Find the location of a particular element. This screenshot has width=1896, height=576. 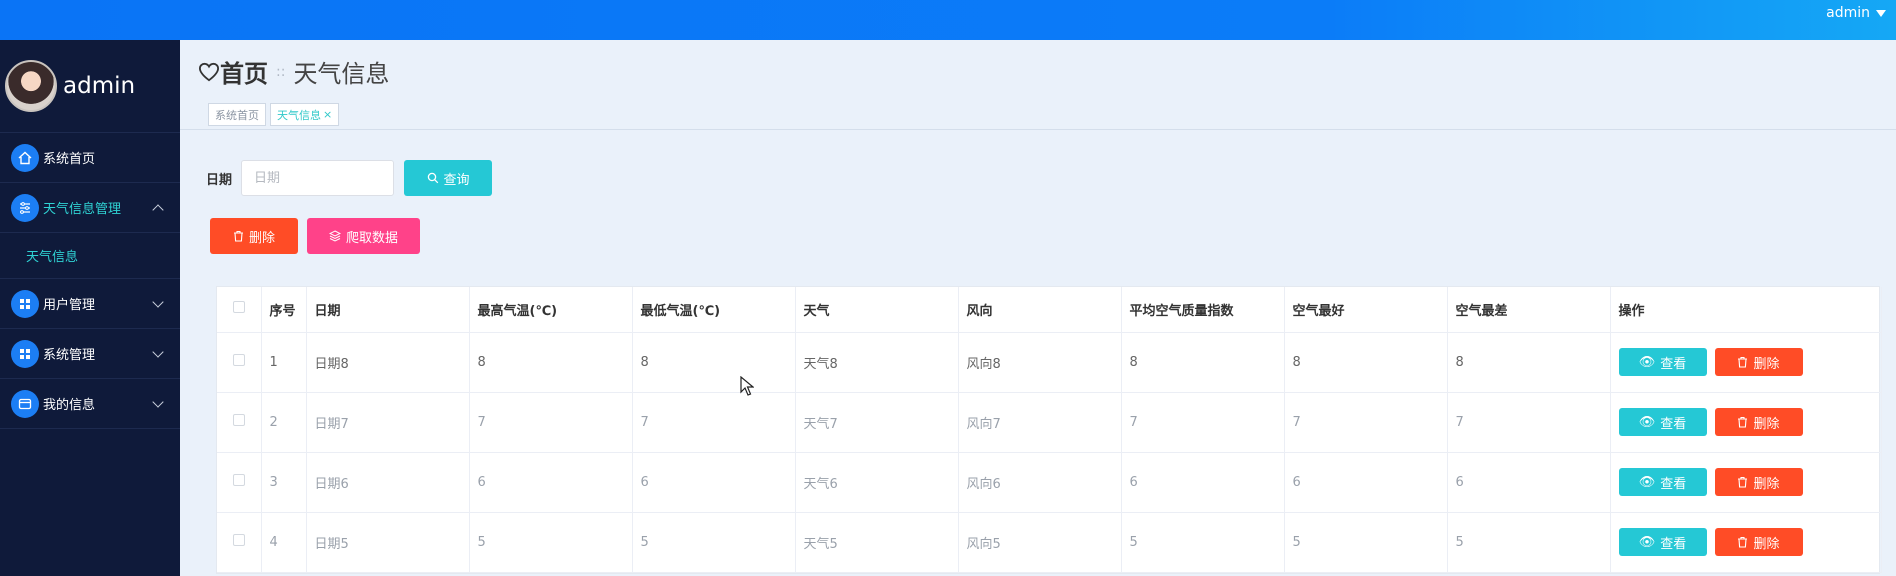

grid-icon is located at coordinates (25, 353).